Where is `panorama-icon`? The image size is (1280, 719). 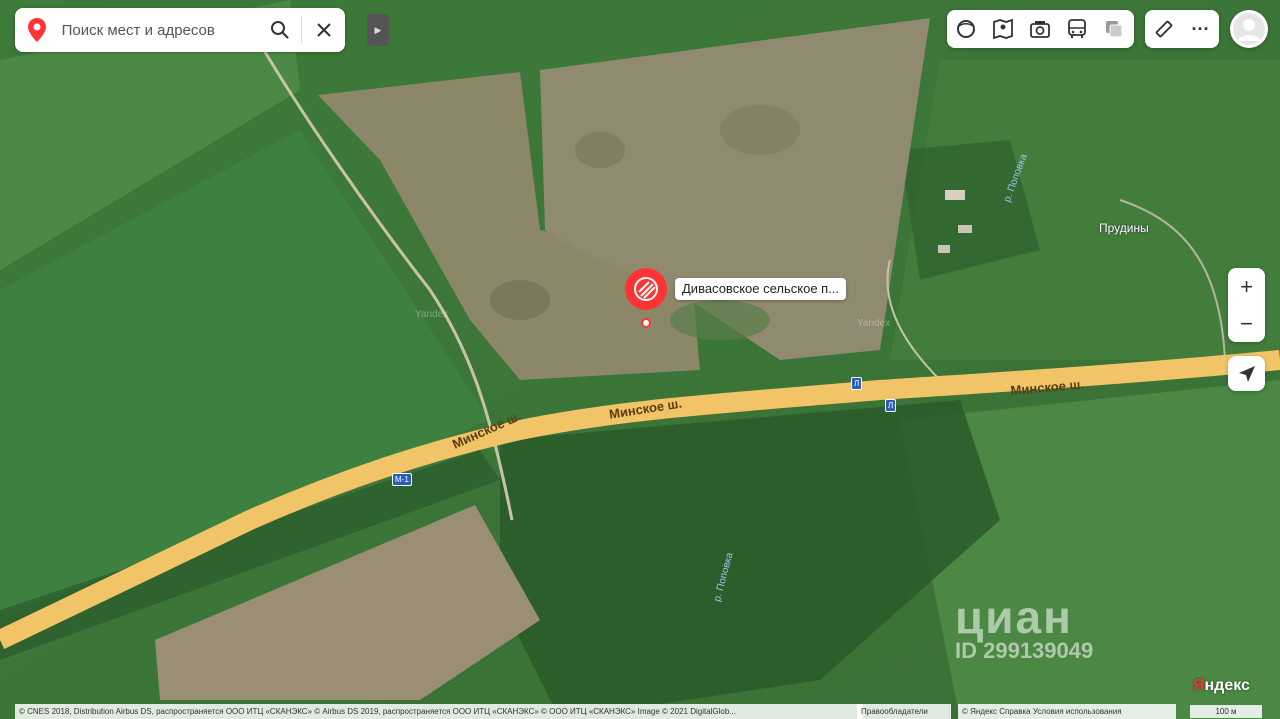
panorama-icon is located at coordinates (1002, 29).